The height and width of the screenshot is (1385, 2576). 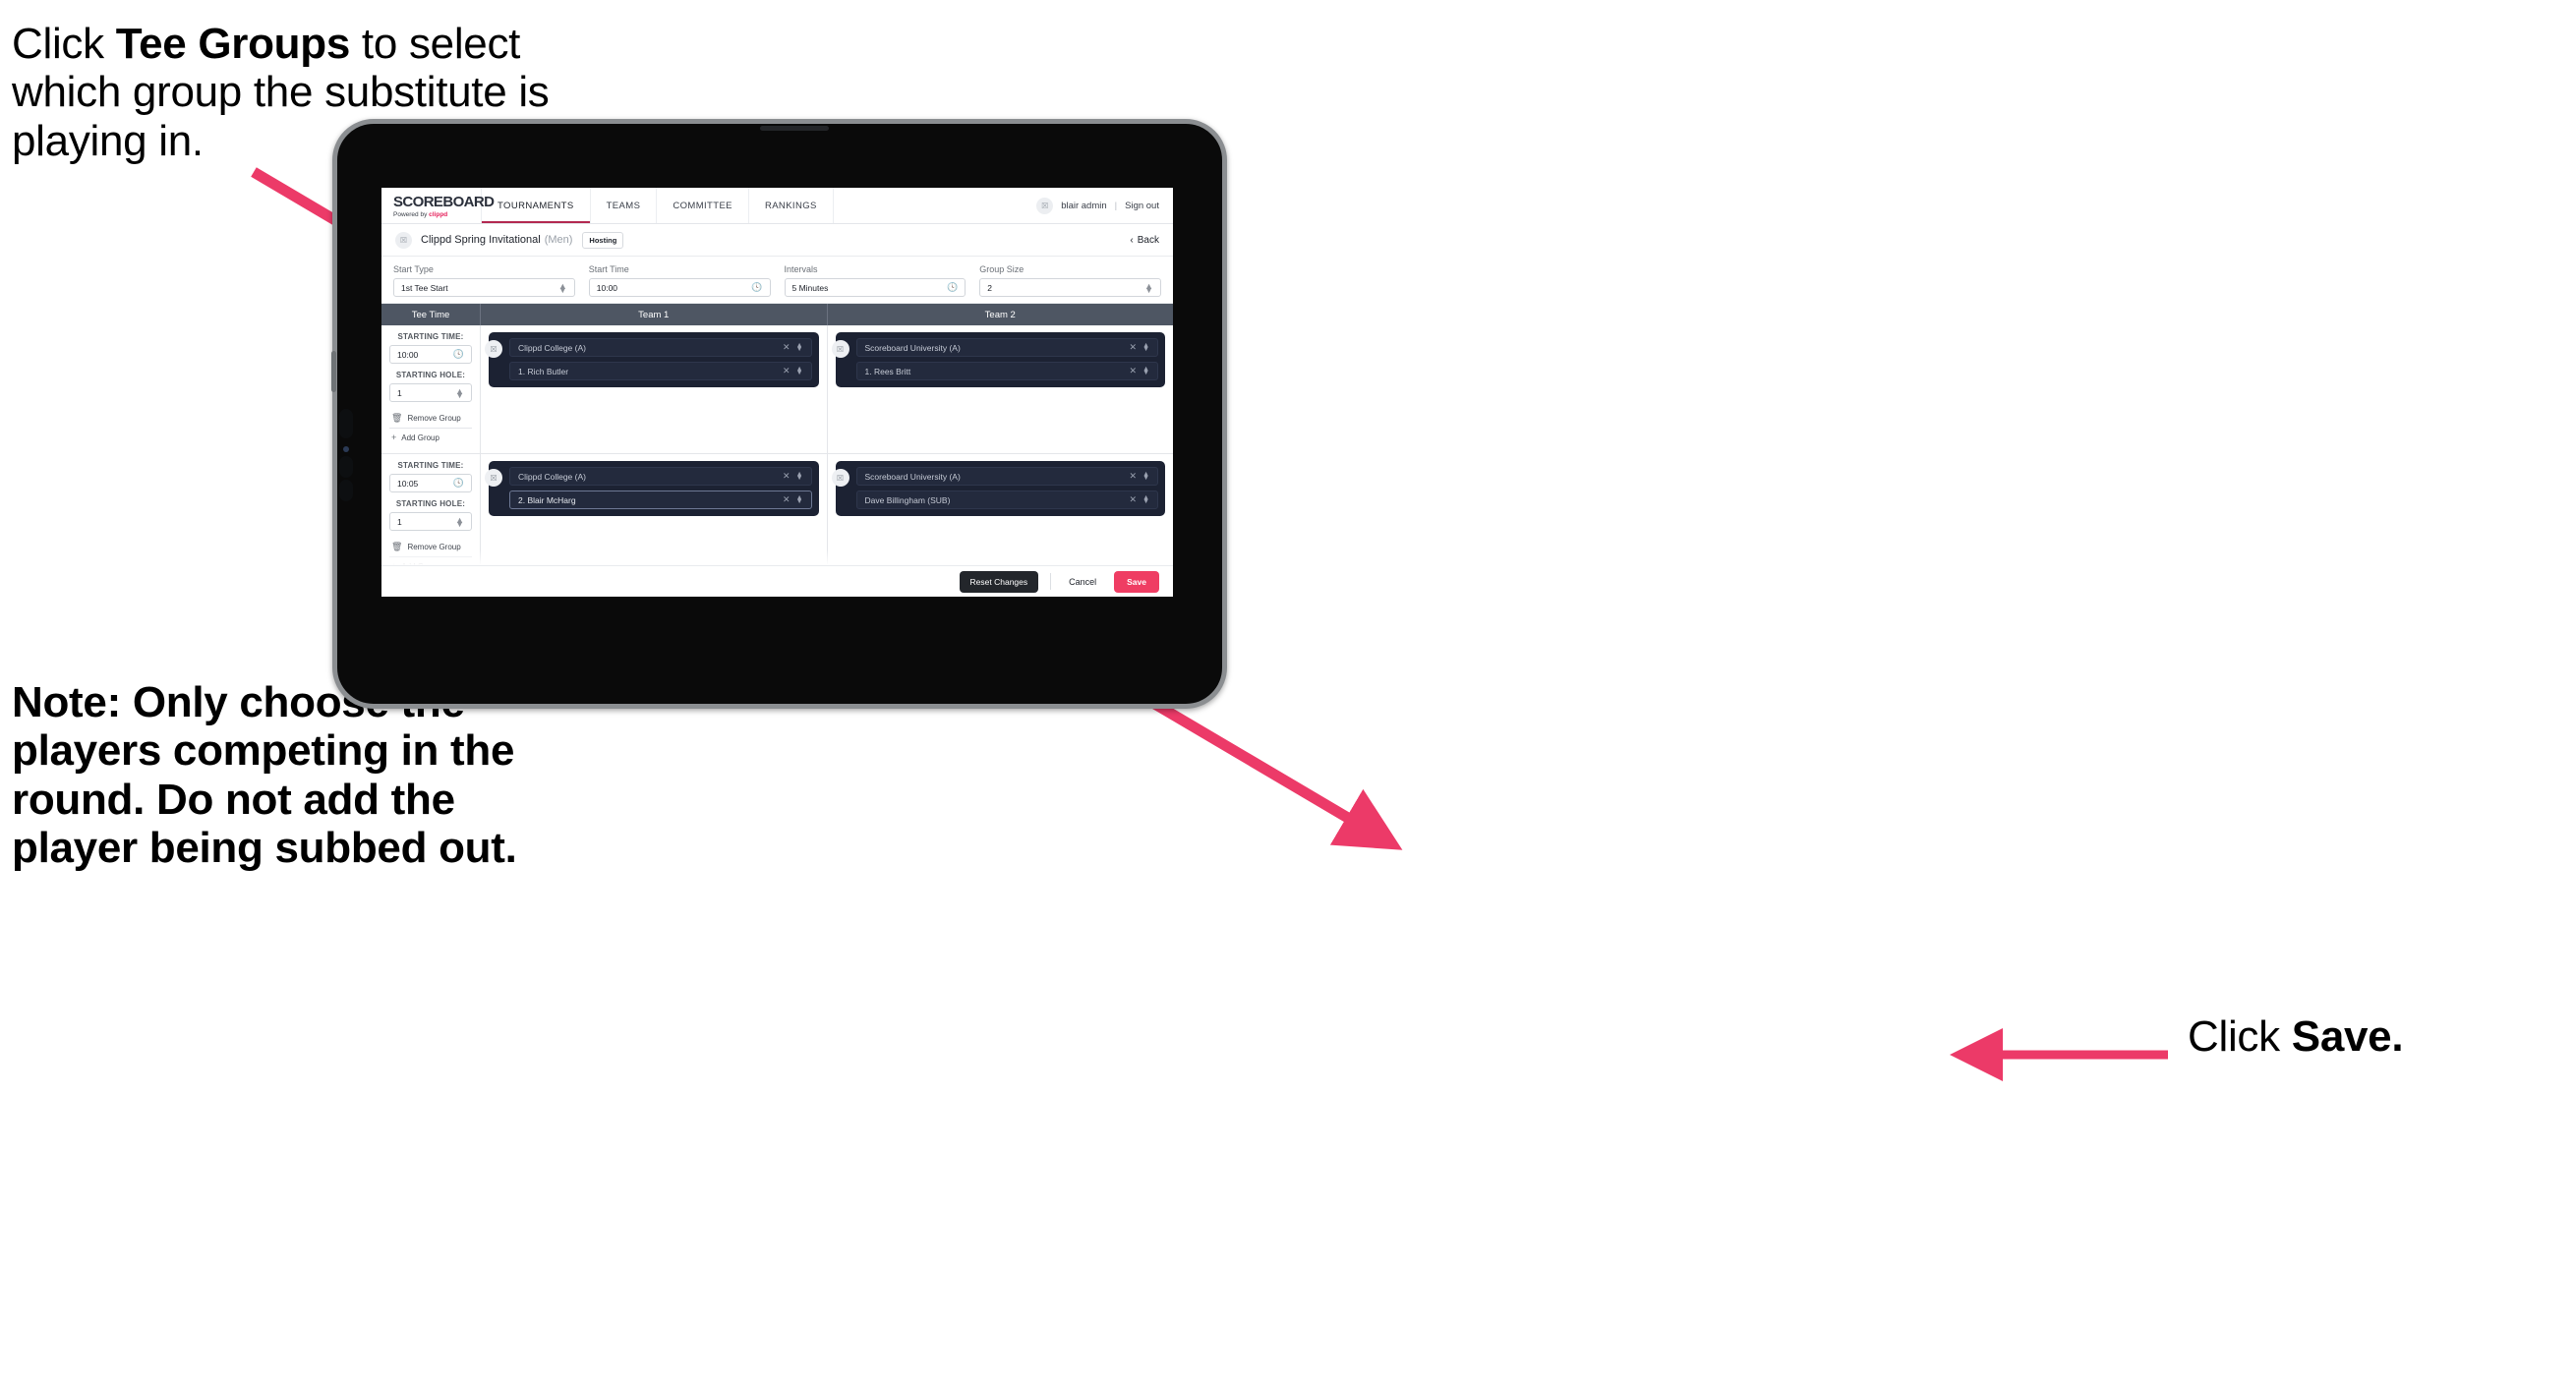 What do you see at coordinates (333, 372) in the screenshot?
I see `tablet-side-button` at bounding box center [333, 372].